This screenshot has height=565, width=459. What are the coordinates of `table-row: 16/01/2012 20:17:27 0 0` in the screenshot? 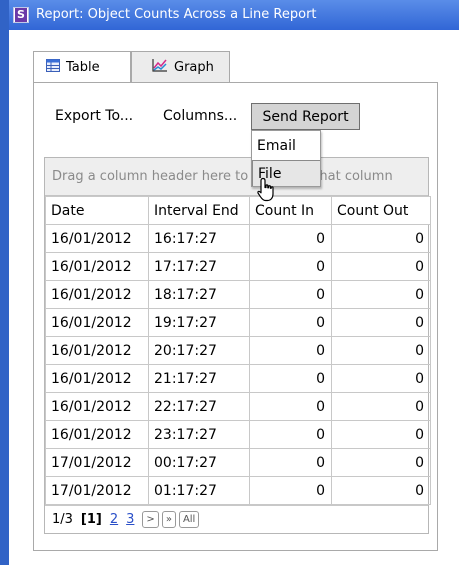 It's located at (238, 350).